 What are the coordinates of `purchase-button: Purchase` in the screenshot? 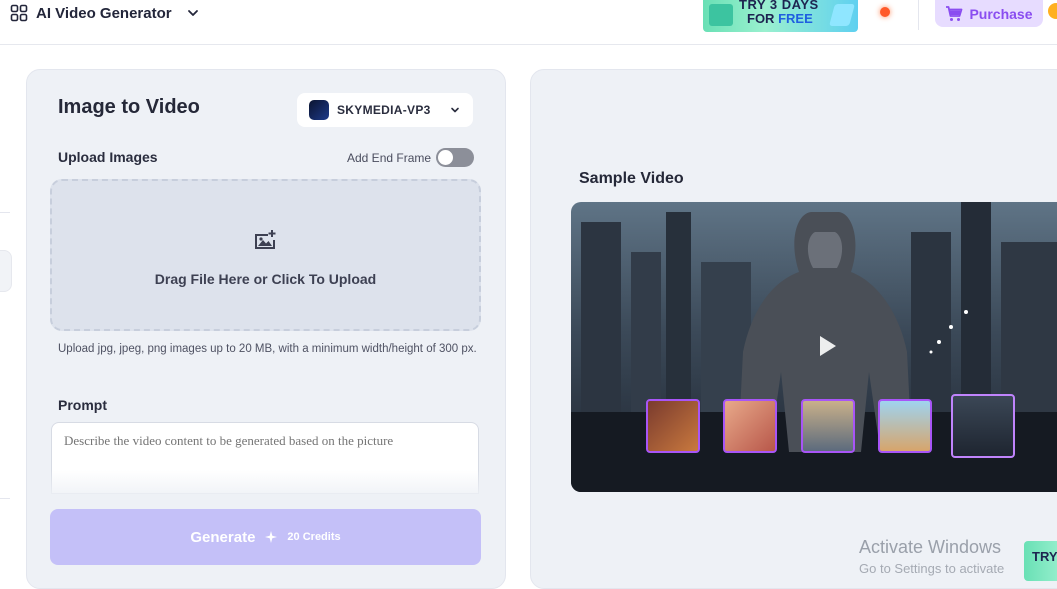 It's located at (989, 13).